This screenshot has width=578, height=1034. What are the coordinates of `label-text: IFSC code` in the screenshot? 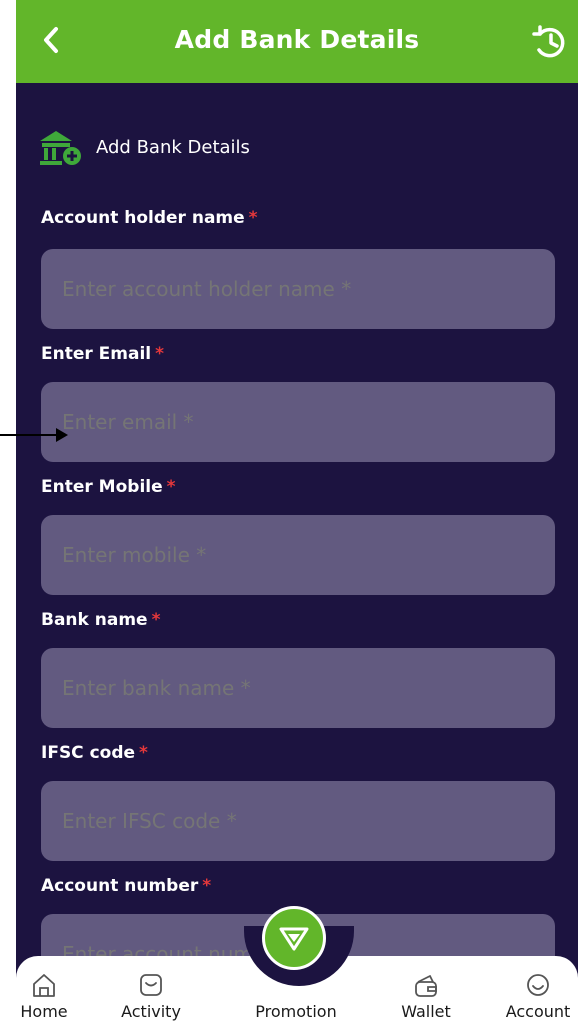 It's located at (88, 753).